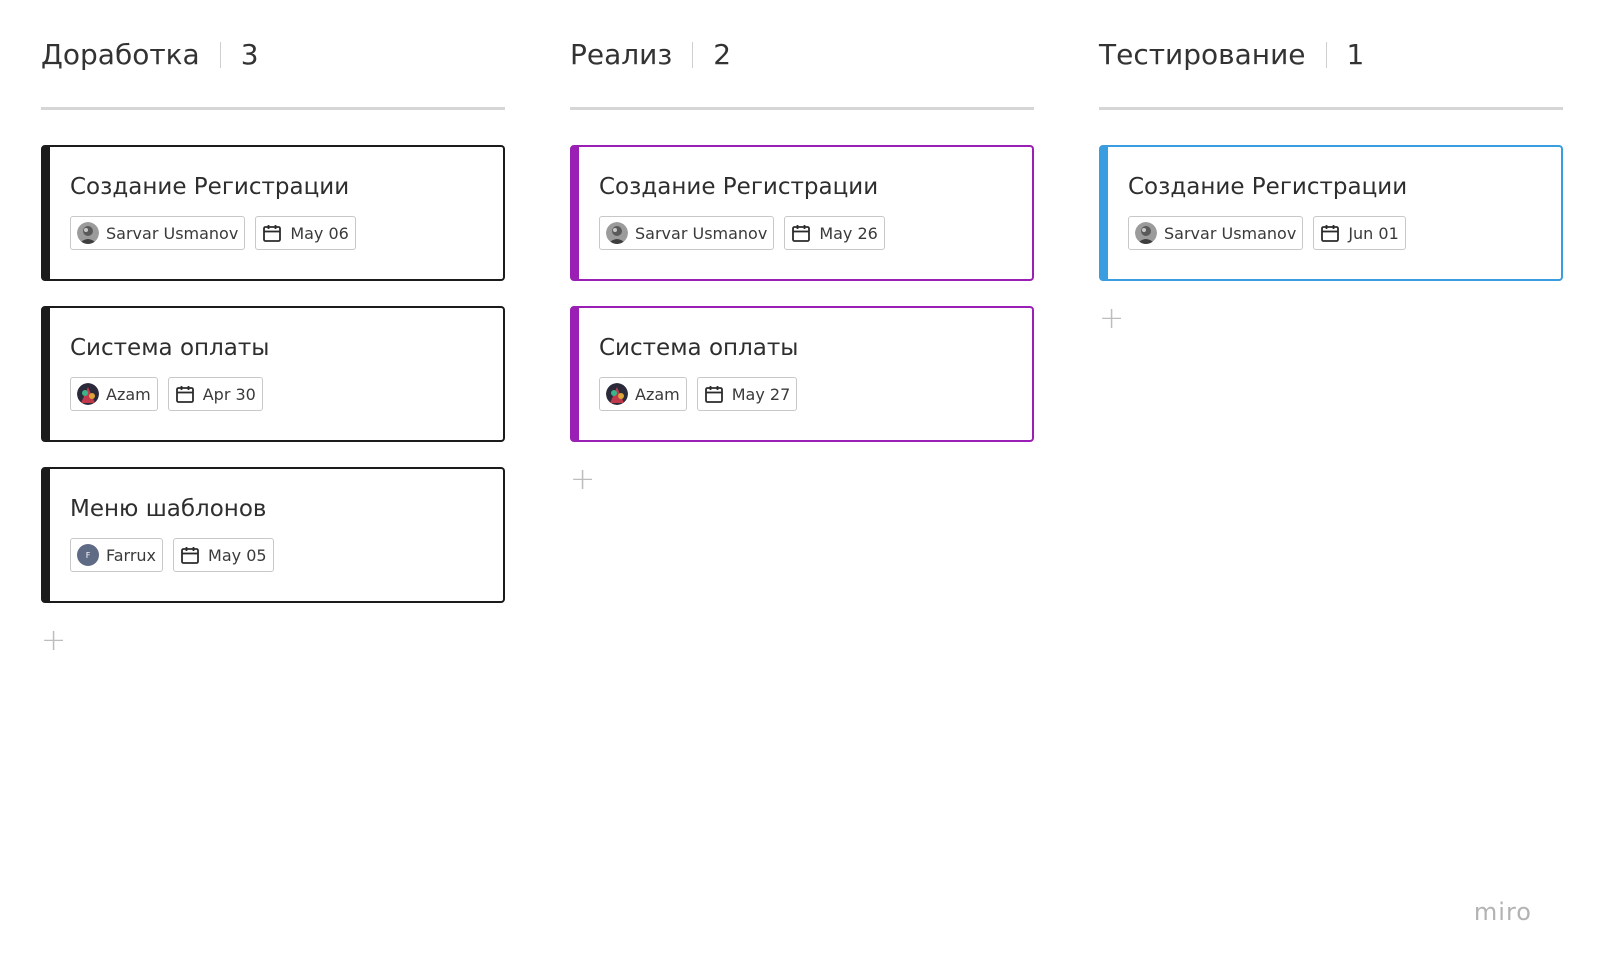 Image resolution: width=1600 pixels, height=976 pixels. What do you see at coordinates (1373, 233) in the screenshot?
I see `due-date: Jun 01` at bounding box center [1373, 233].